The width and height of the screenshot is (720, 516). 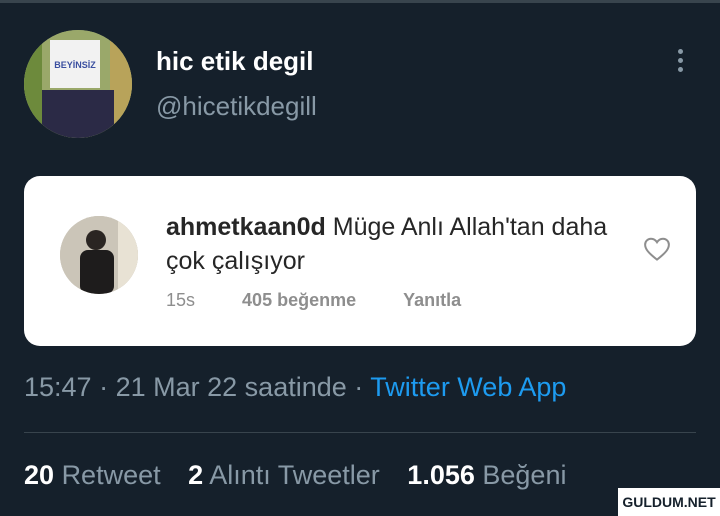 What do you see at coordinates (360, 1) in the screenshot?
I see `top-divider` at bounding box center [360, 1].